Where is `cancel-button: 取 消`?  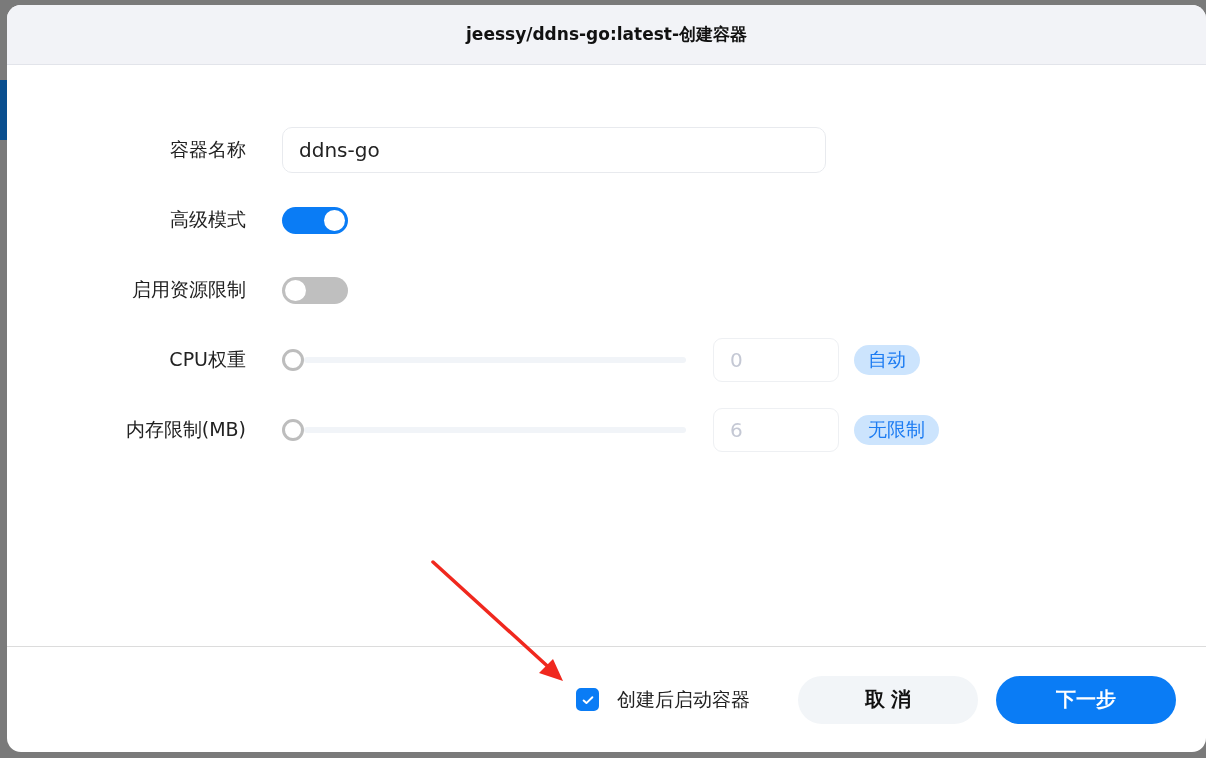
cancel-button: 取 消 is located at coordinates (888, 699).